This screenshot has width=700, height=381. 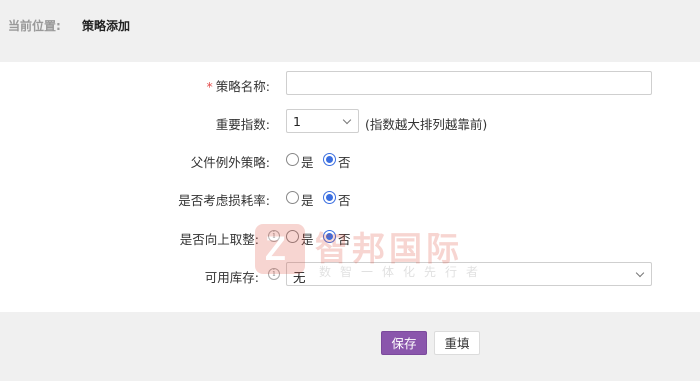 What do you see at coordinates (219, 239) in the screenshot?
I see `round-up-label: 是否向上取整:` at bounding box center [219, 239].